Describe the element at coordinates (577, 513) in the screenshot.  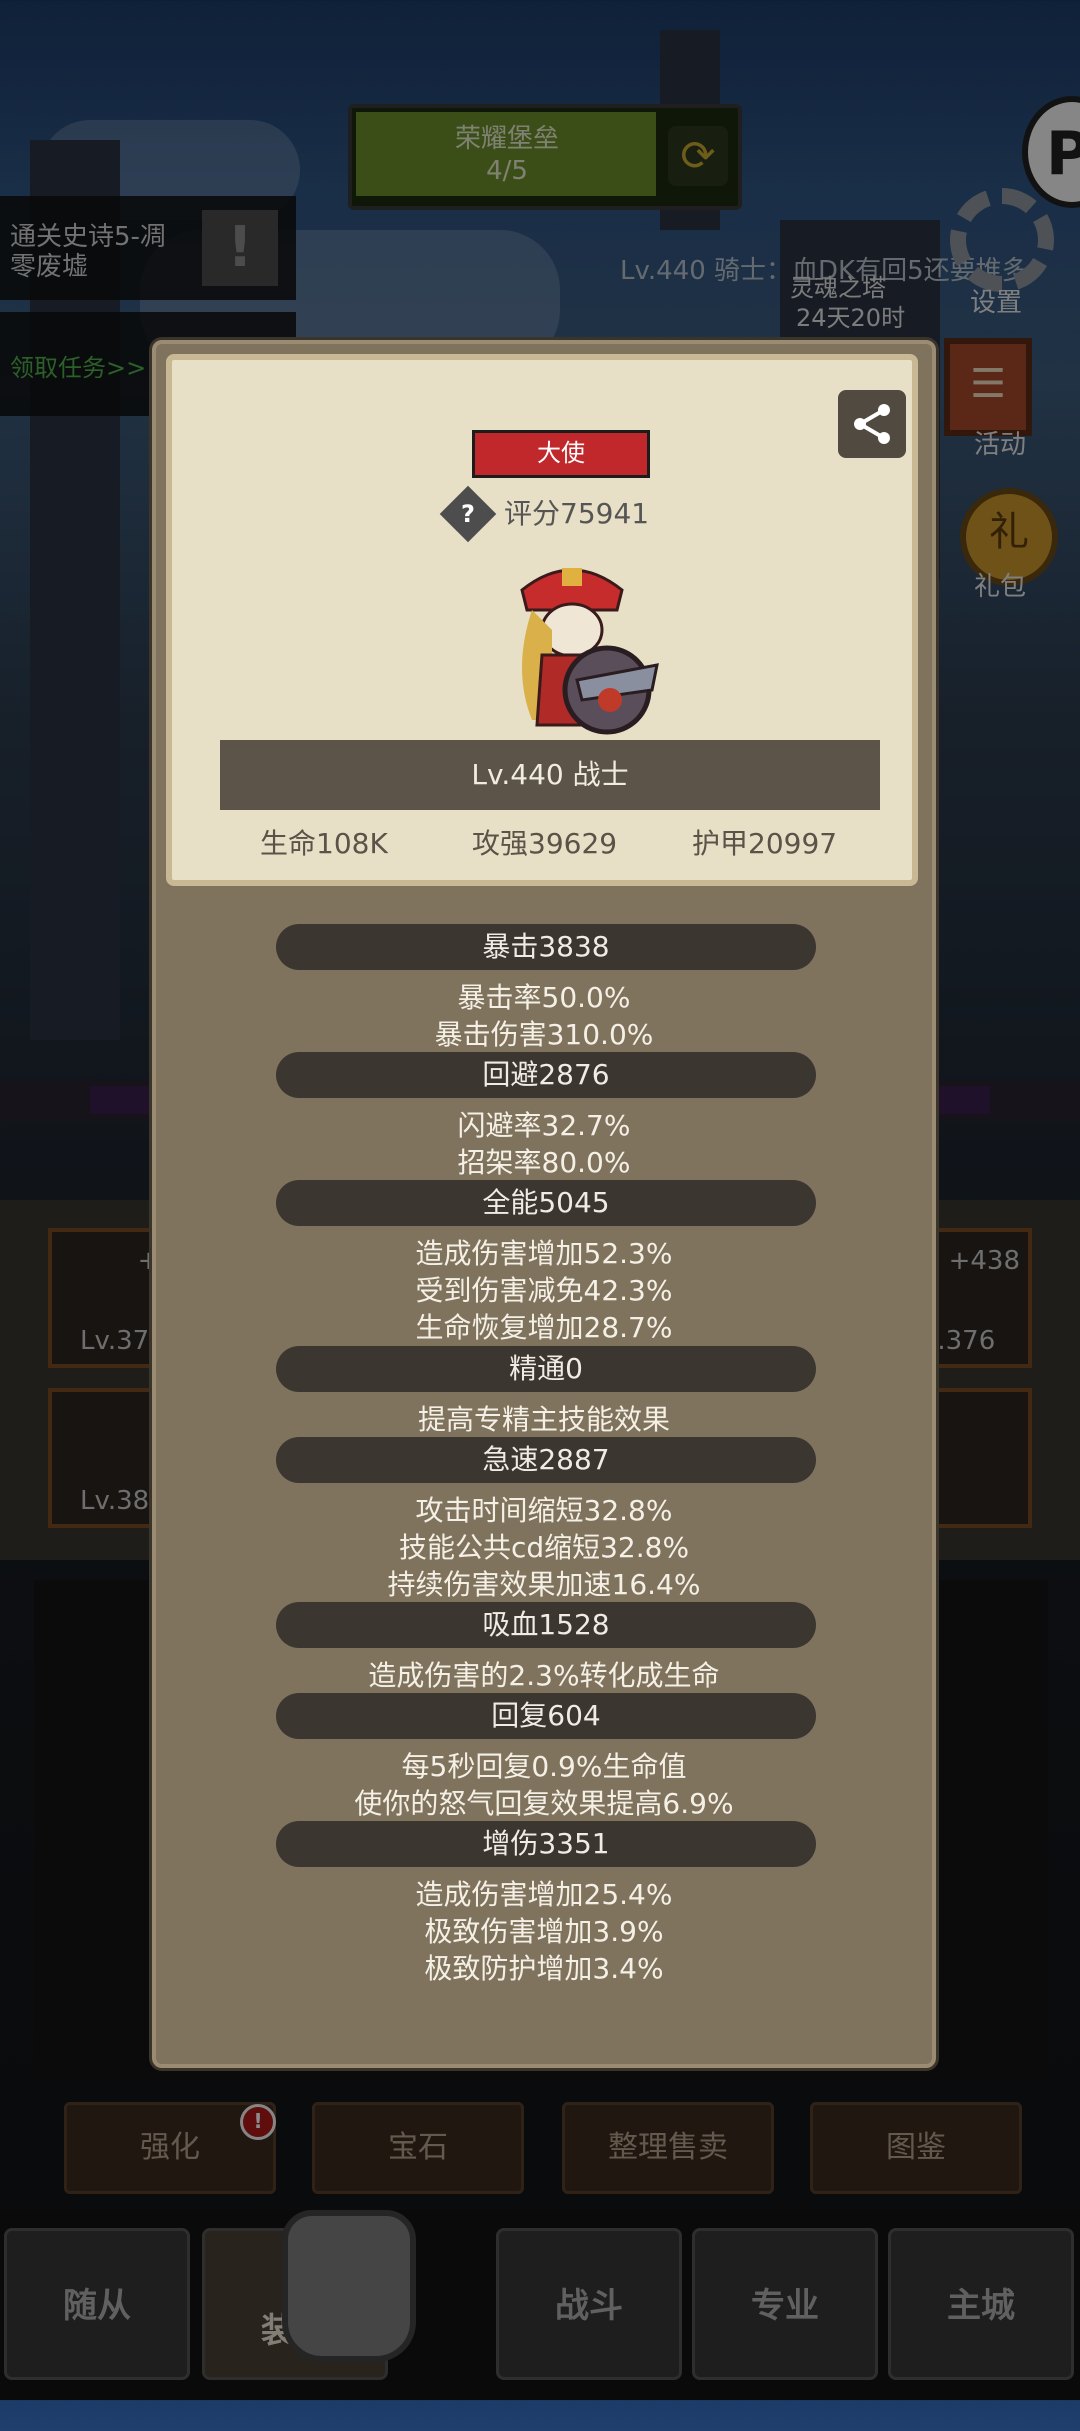
I see `score-text: 评分75941` at that location.